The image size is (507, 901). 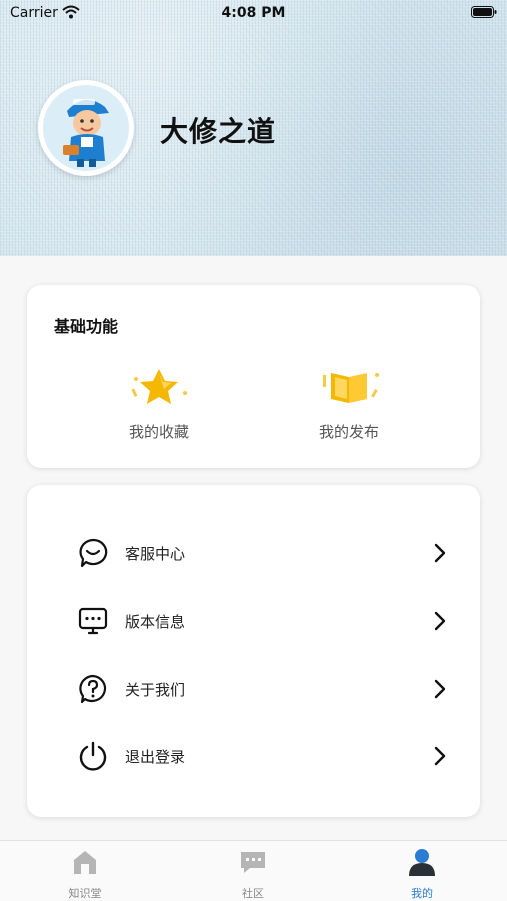 I want to click on tab-bar: 知识堂 社区 我的, so click(x=253, y=870).